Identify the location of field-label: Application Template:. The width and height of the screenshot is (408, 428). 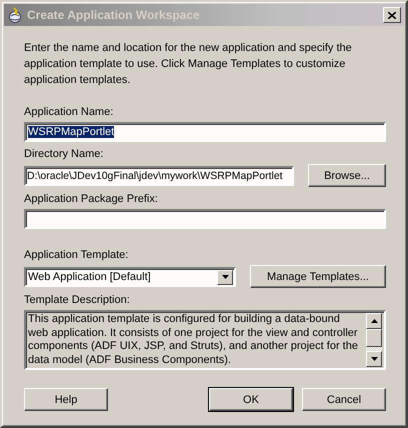
(77, 255).